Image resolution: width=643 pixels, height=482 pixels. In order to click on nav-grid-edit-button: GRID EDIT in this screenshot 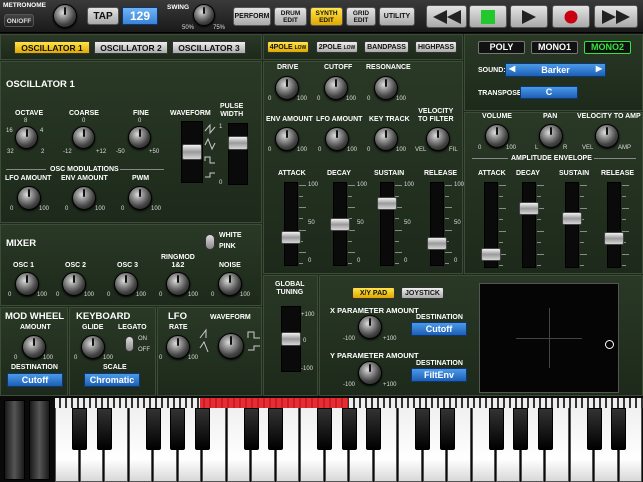, I will do `click(361, 16)`.